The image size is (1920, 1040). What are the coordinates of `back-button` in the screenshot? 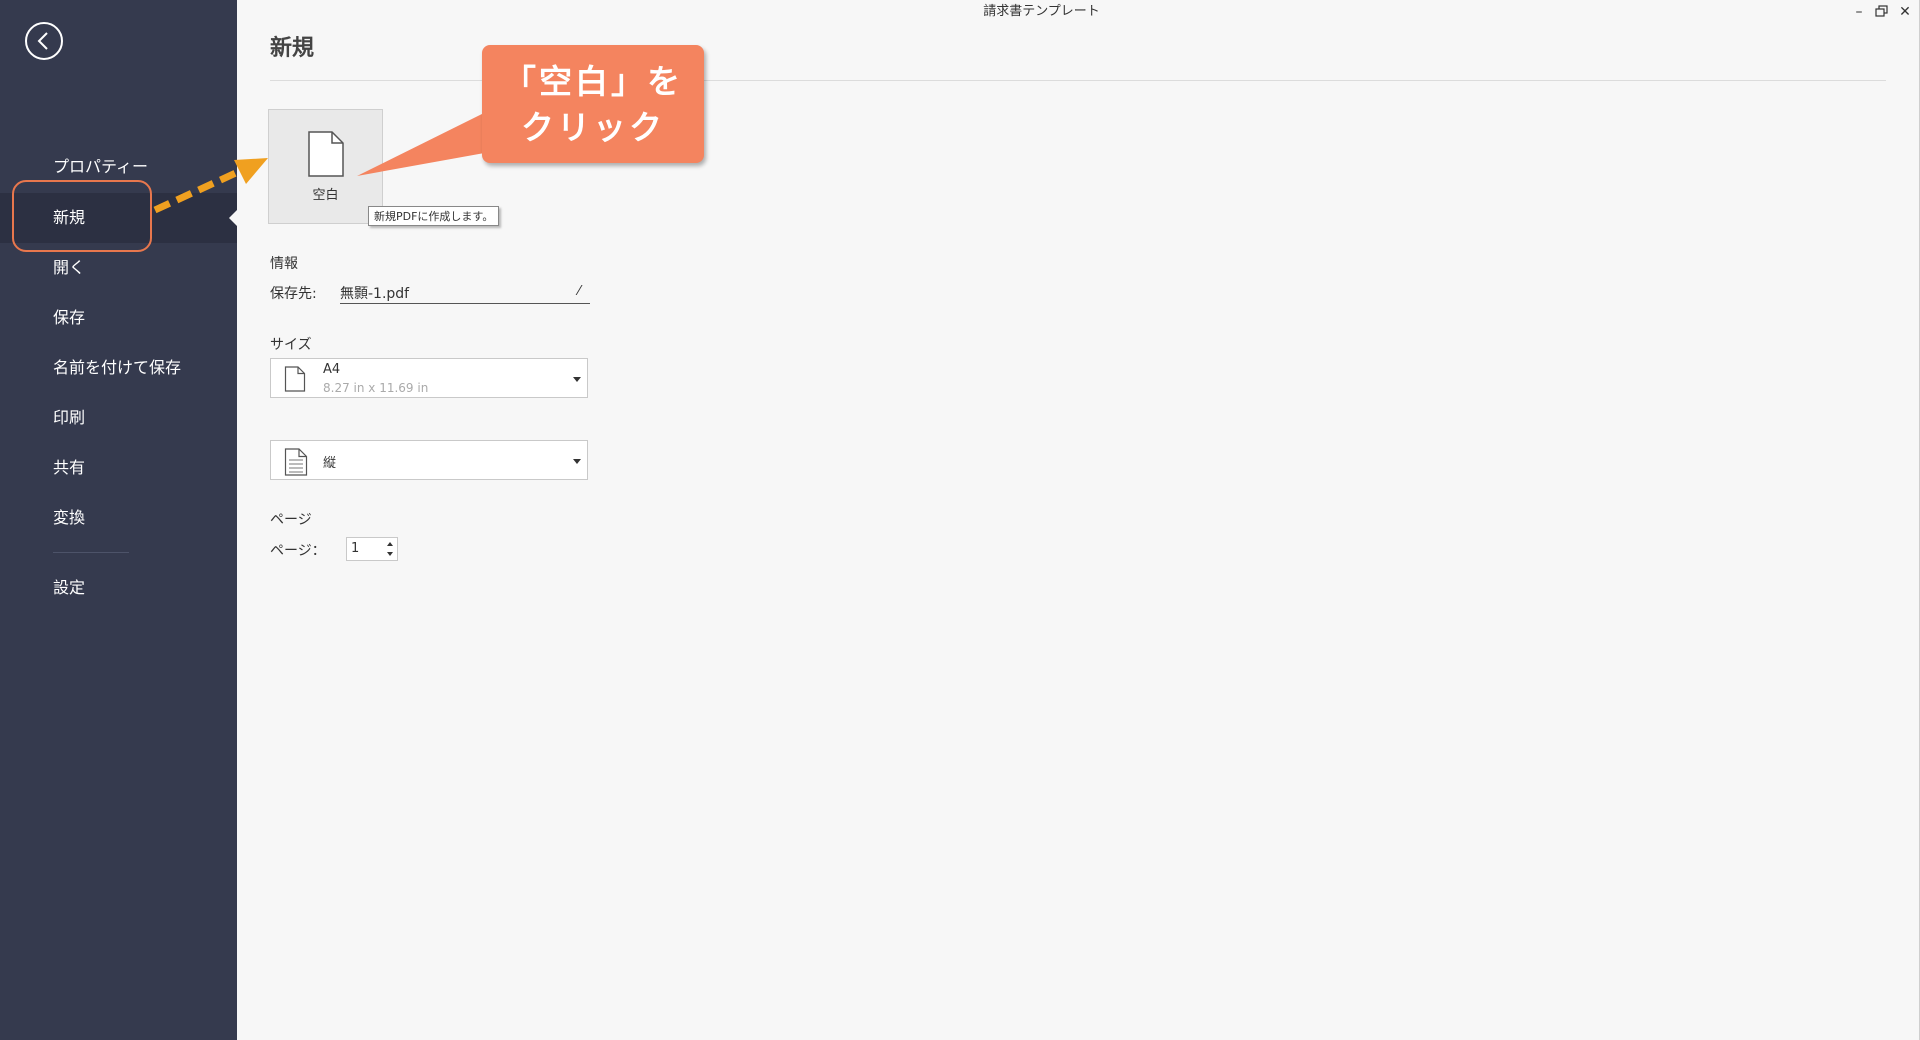 It's located at (44, 41).